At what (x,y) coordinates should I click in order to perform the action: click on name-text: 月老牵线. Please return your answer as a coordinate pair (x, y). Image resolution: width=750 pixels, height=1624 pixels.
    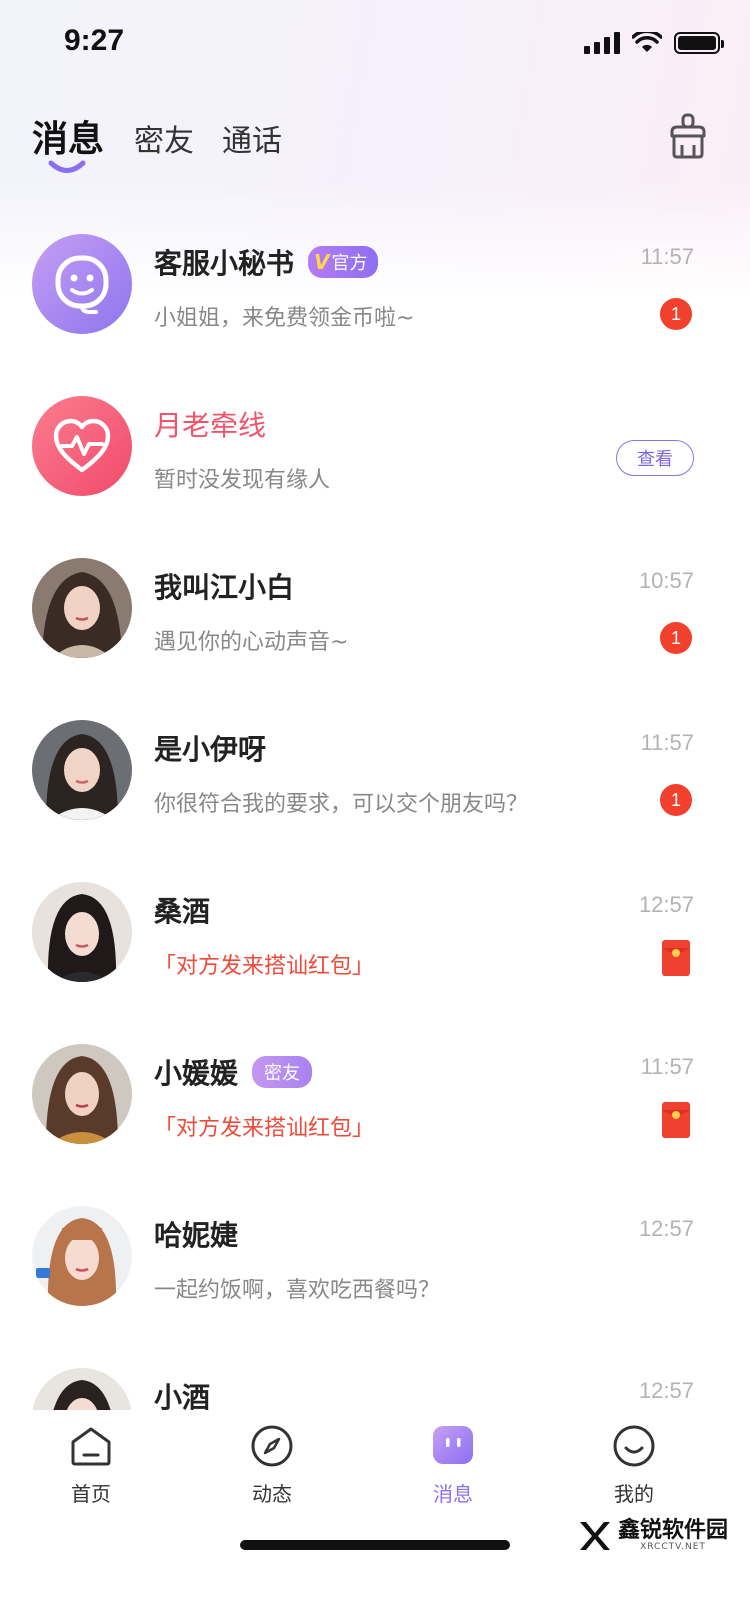
    Looking at the image, I should click on (210, 425).